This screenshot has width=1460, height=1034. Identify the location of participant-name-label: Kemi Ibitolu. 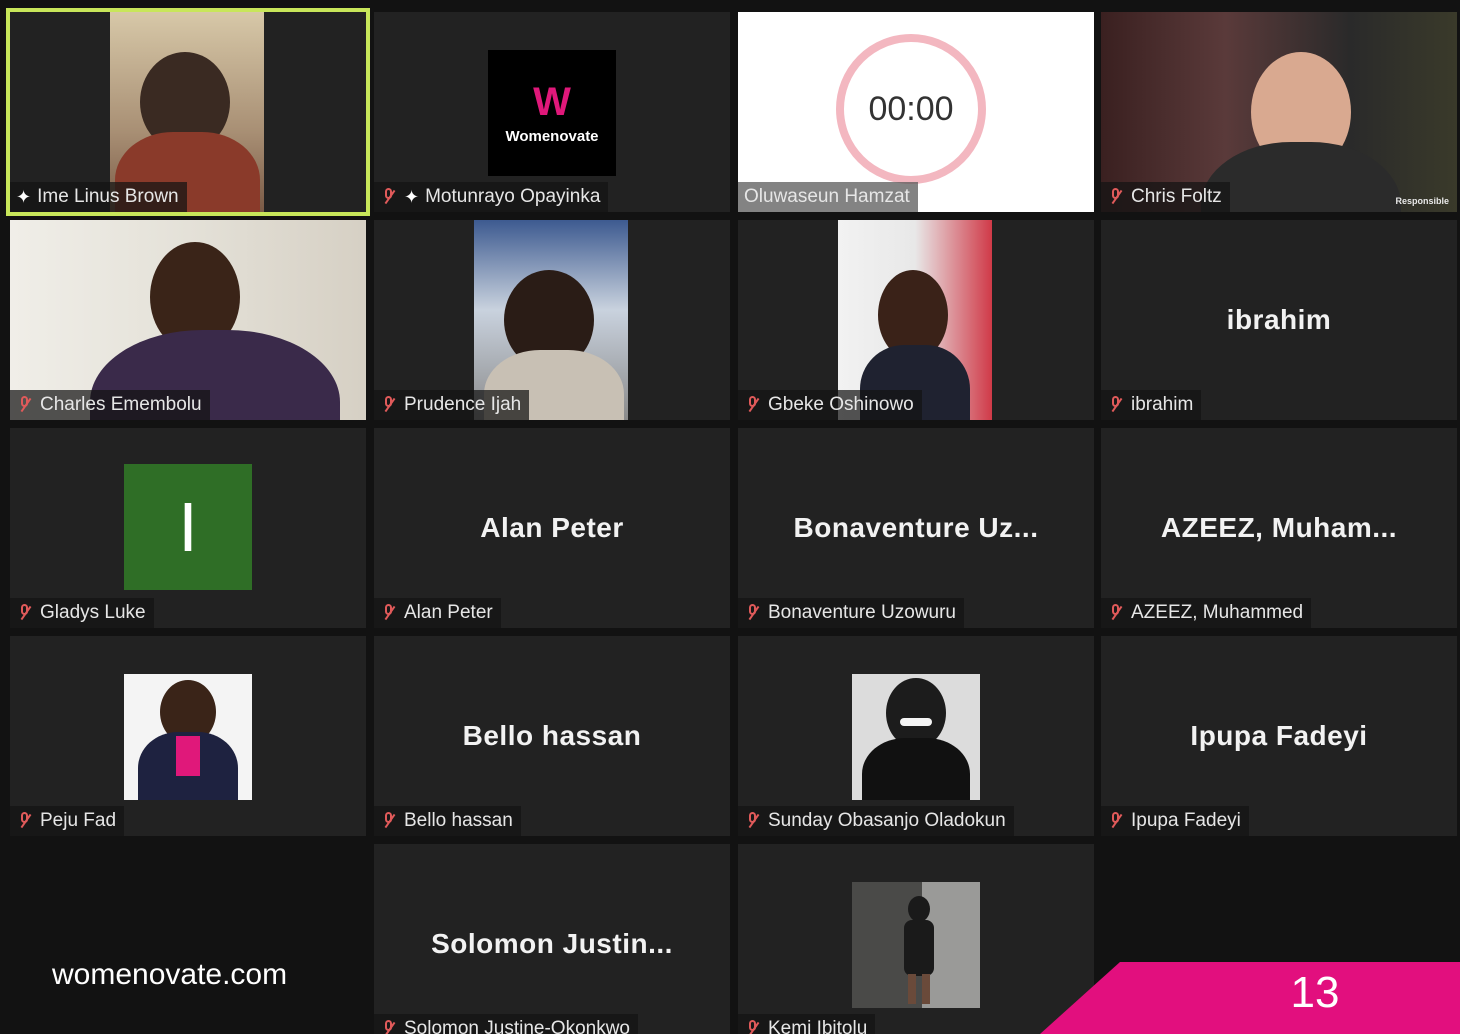
(807, 1024).